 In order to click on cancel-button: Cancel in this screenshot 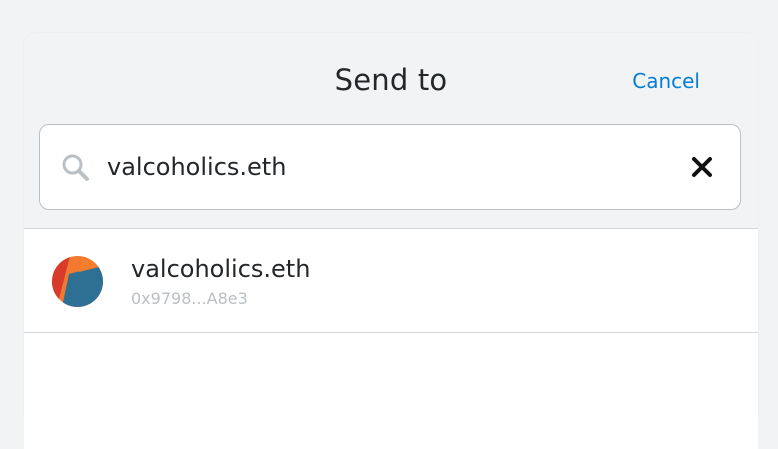, I will do `click(666, 81)`.